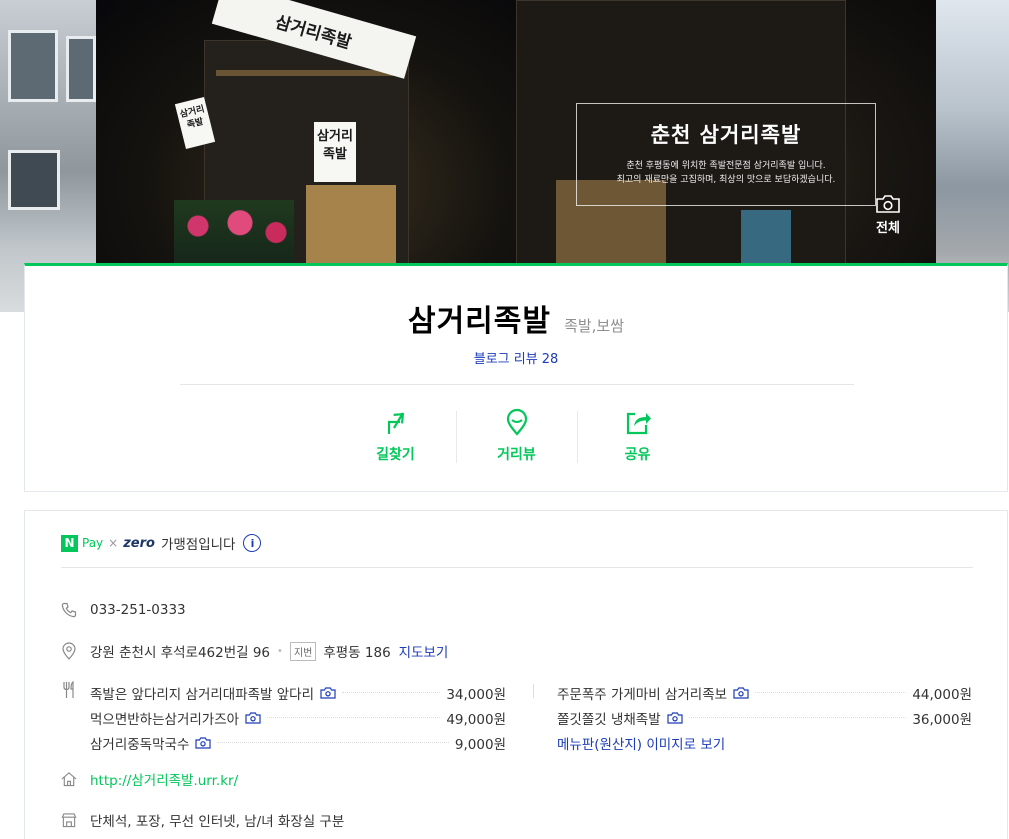 This screenshot has height=839, width=1009. I want to click on jibun-tag: 지번, so click(303, 651).